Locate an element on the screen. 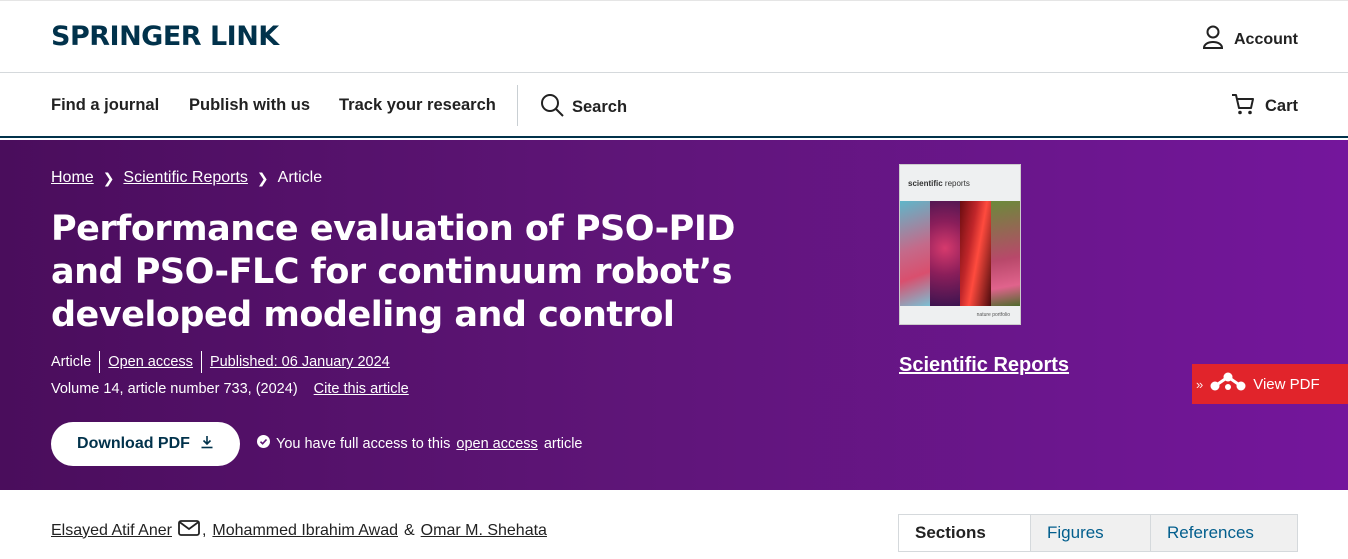 The image size is (1348, 559). access-note-prefix: You have full access to this is located at coordinates (363, 443).